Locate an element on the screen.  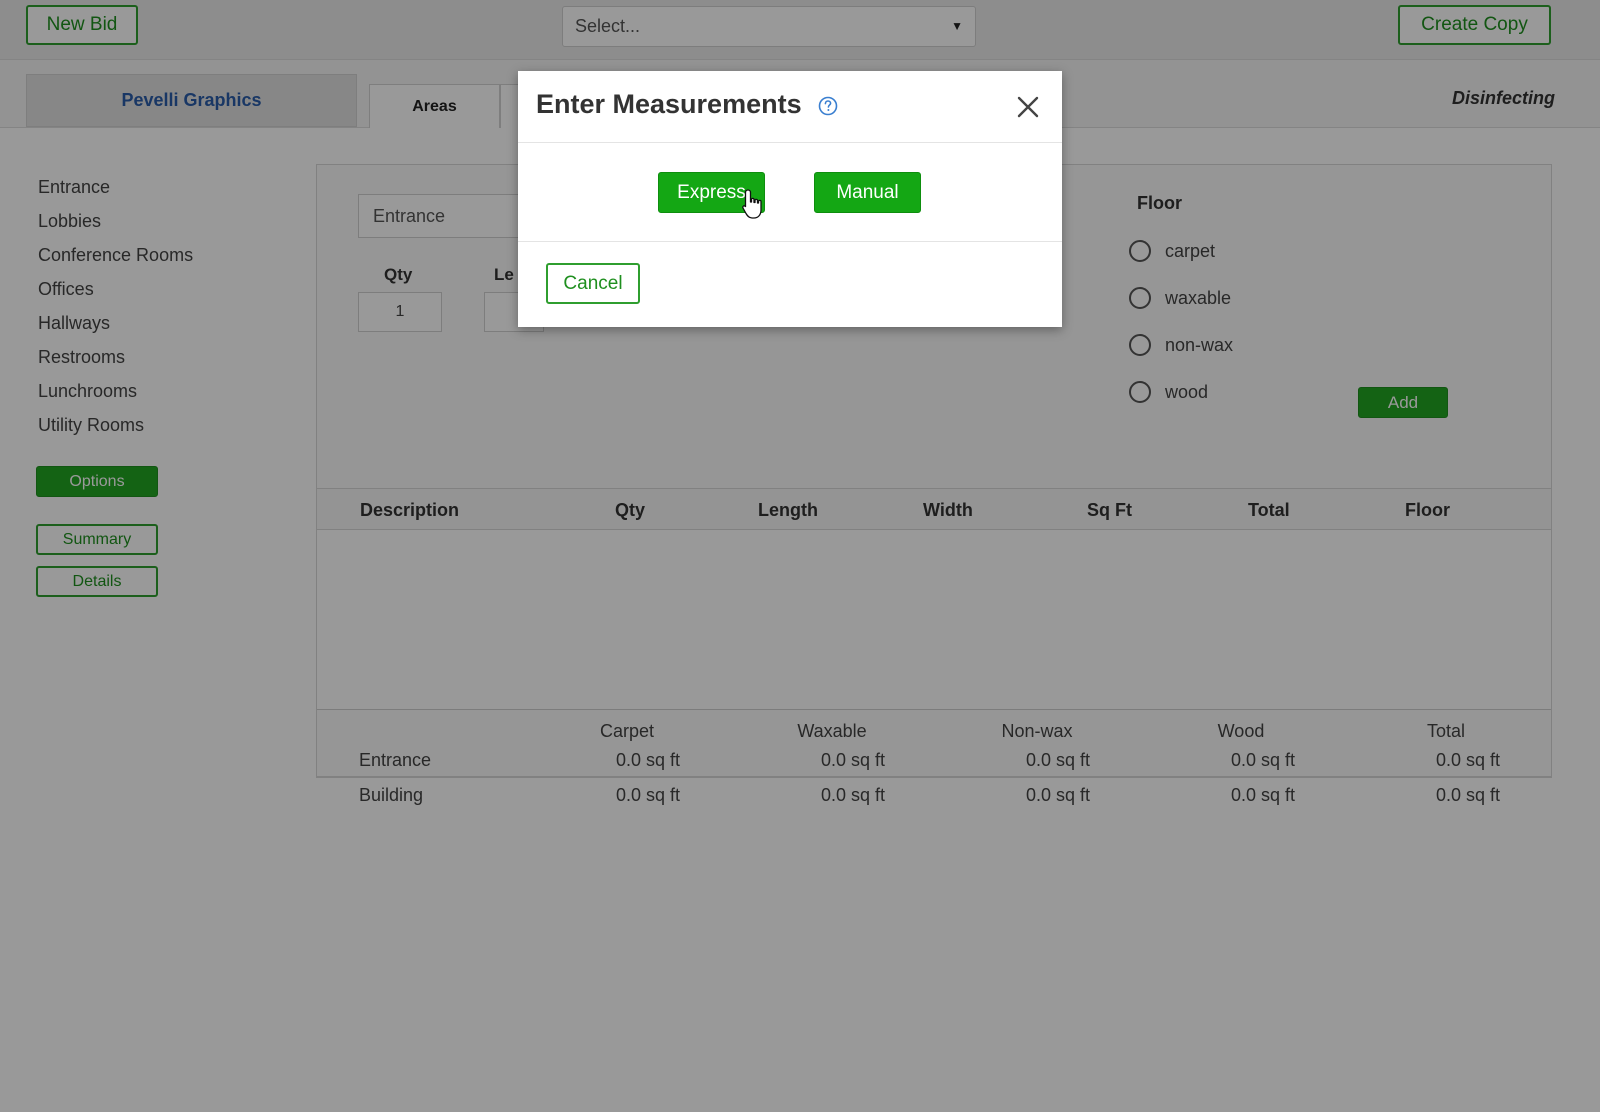
dialog-header: Enter Measurements is located at coordinates (790, 107).